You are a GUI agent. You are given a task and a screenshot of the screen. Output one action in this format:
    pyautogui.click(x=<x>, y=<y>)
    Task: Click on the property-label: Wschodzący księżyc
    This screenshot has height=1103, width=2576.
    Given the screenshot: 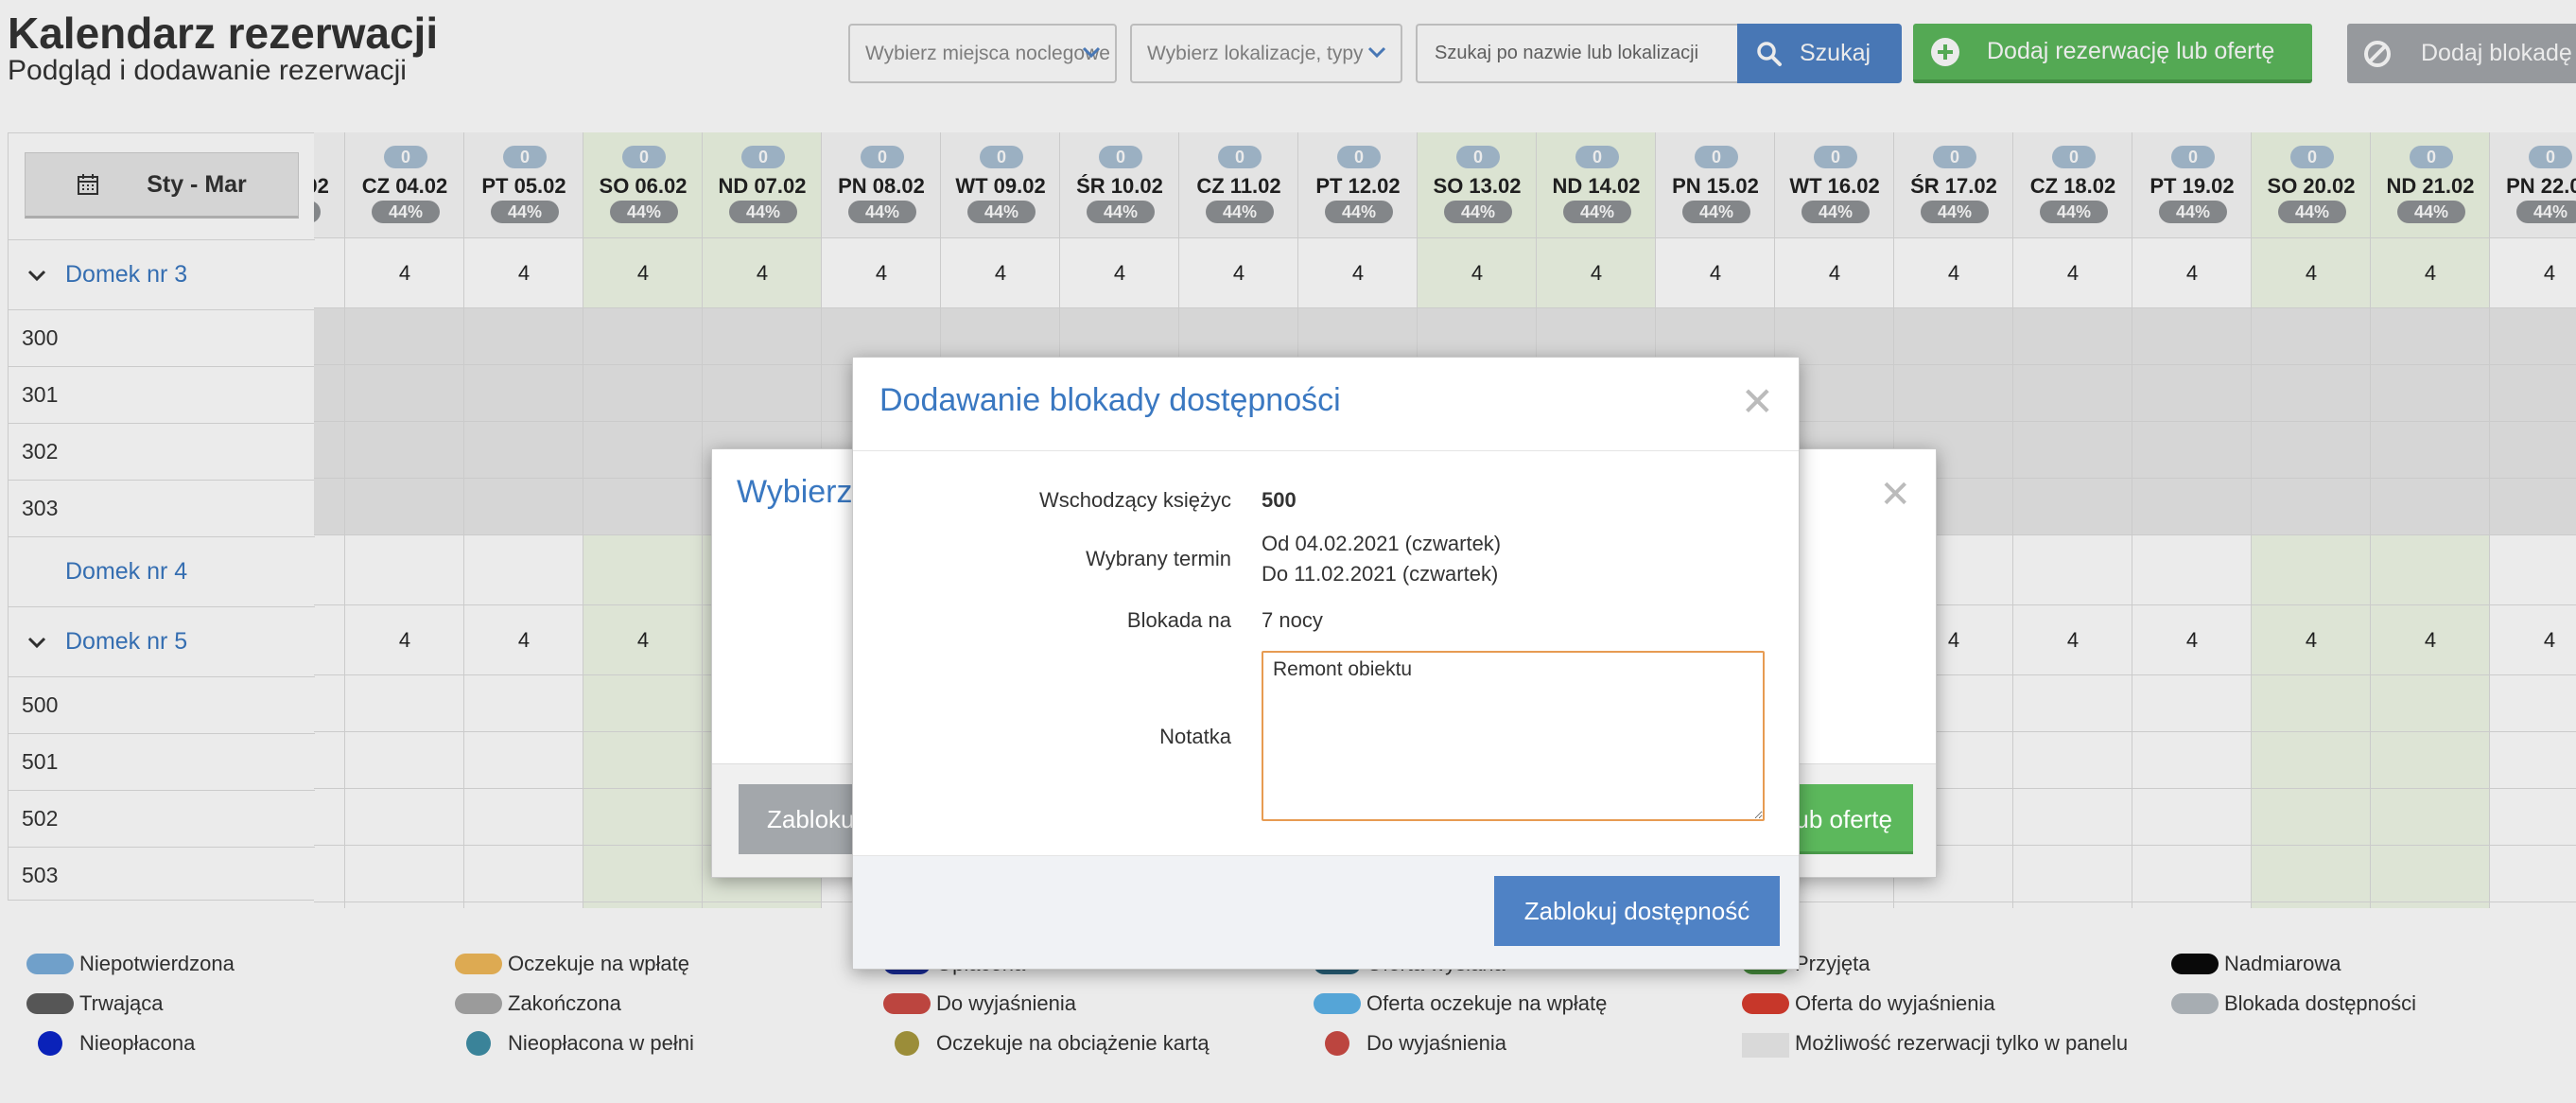 What is the action you would take?
    pyautogui.click(x=1135, y=500)
    